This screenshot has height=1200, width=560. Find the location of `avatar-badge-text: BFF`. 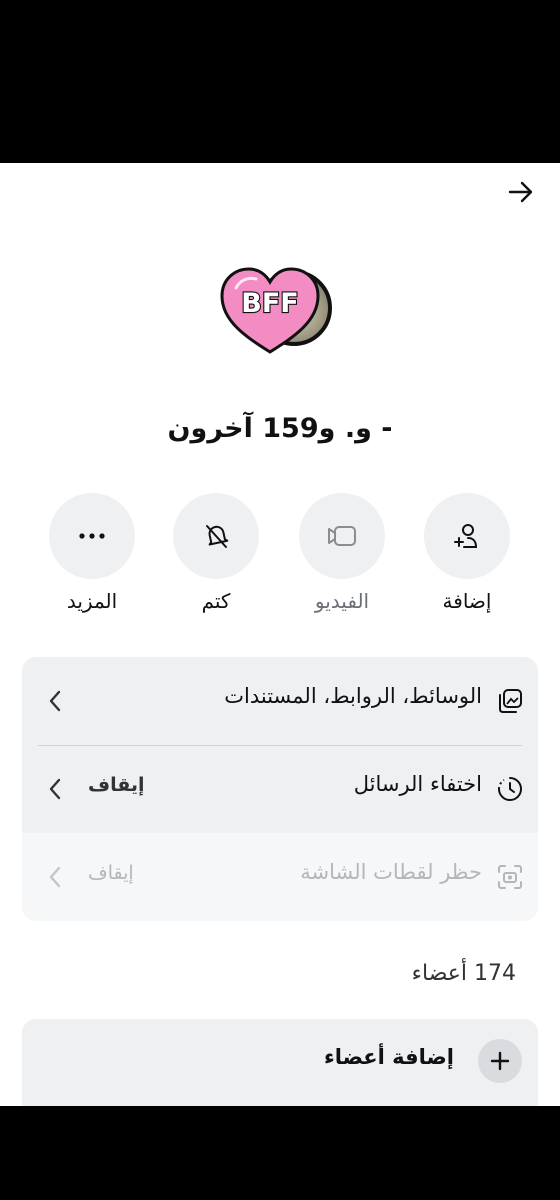

avatar-badge-text: BFF is located at coordinates (269, 303).